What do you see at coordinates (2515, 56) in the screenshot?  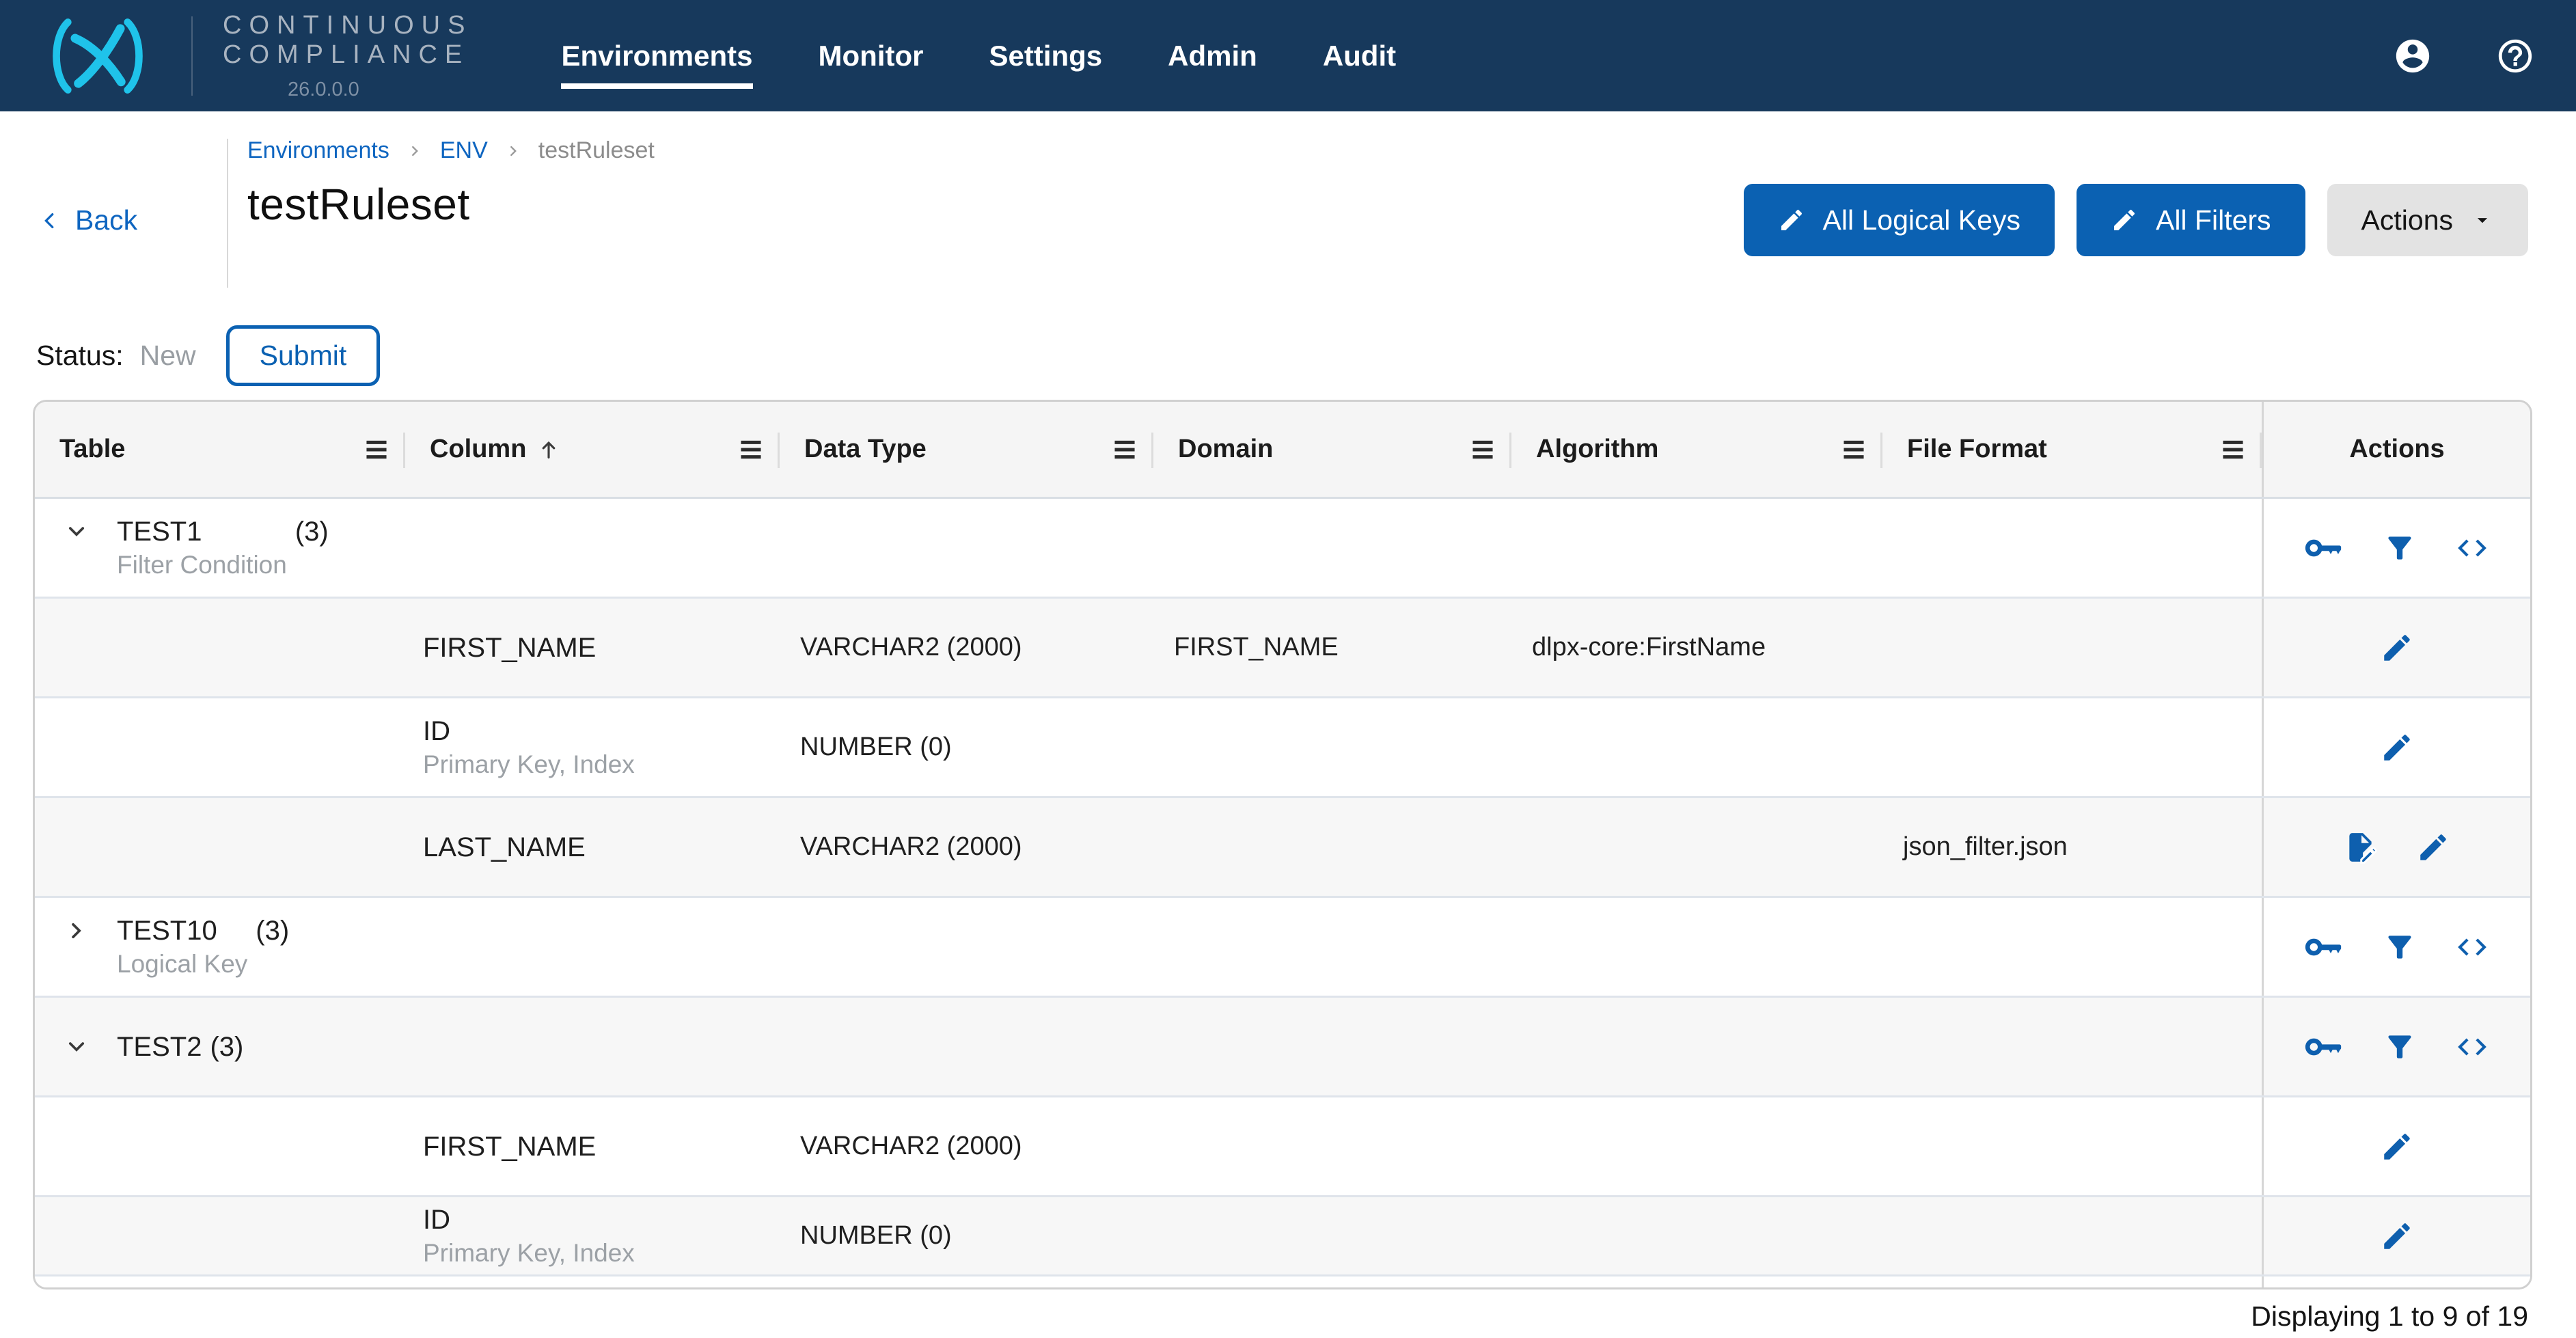 I see `help-icon` at bounding box center [2515, 56].